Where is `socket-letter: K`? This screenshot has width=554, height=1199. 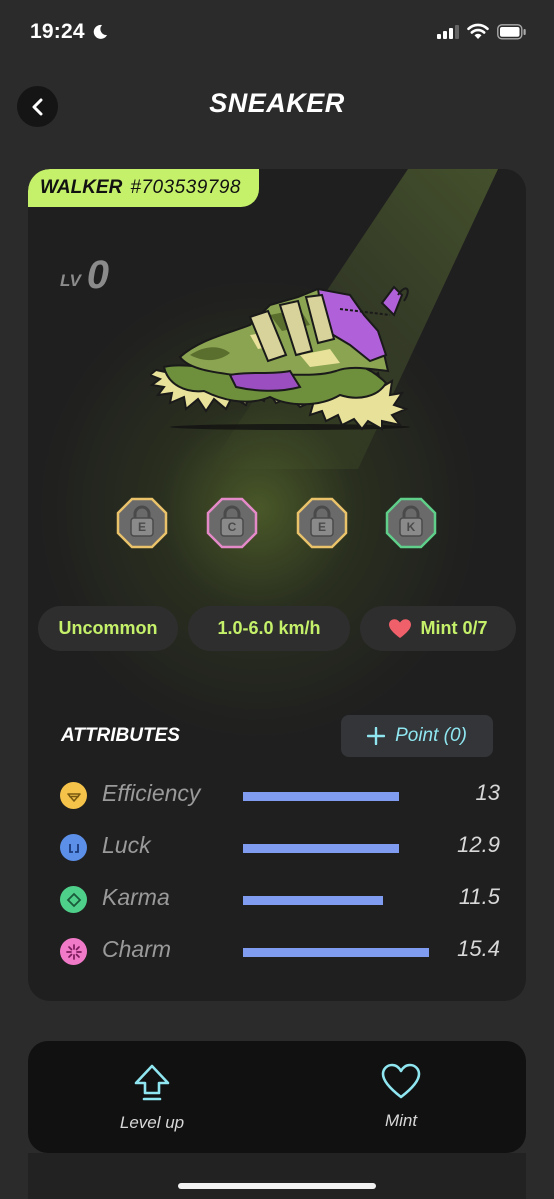 socket-letter: K is located at coordinates (411, 527).